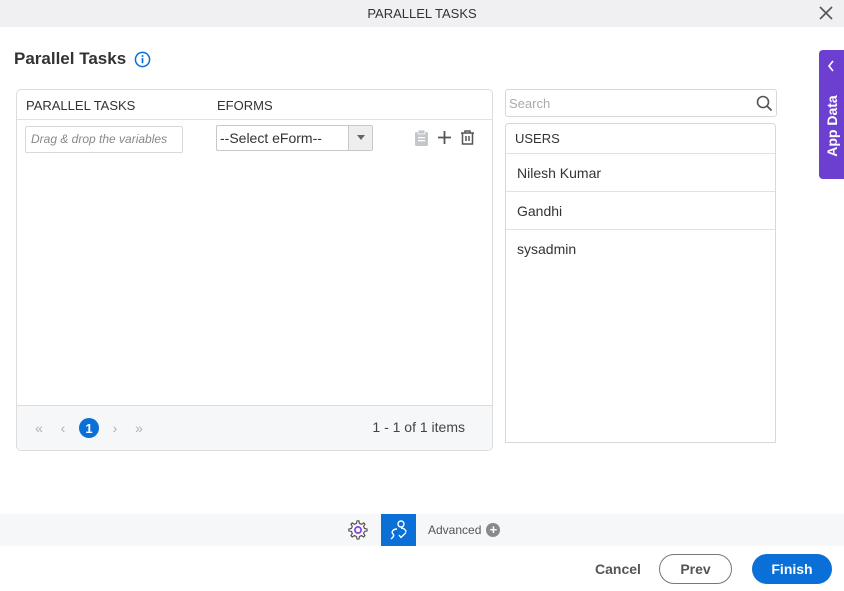  Describe the element at coordinates (618, 569) in the screenshot. I see `cancel-button: Cancel` at that location.